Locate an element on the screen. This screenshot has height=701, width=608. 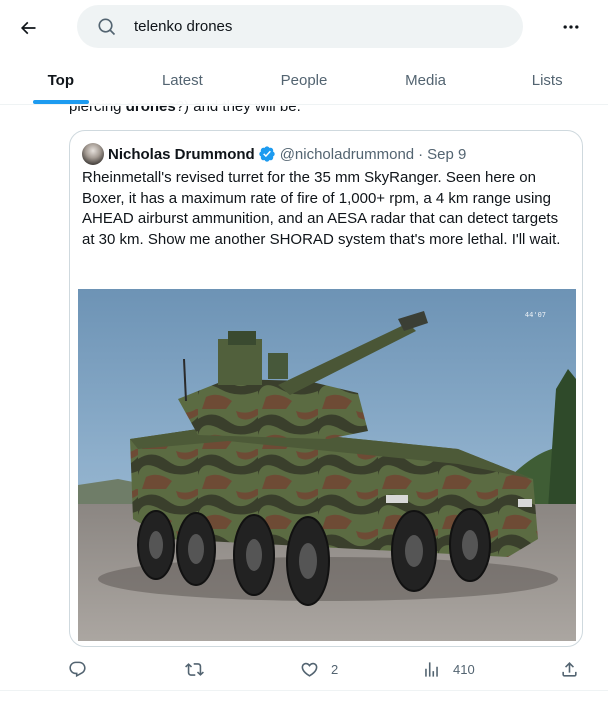
post-divider is located at coordinates (304, 690).